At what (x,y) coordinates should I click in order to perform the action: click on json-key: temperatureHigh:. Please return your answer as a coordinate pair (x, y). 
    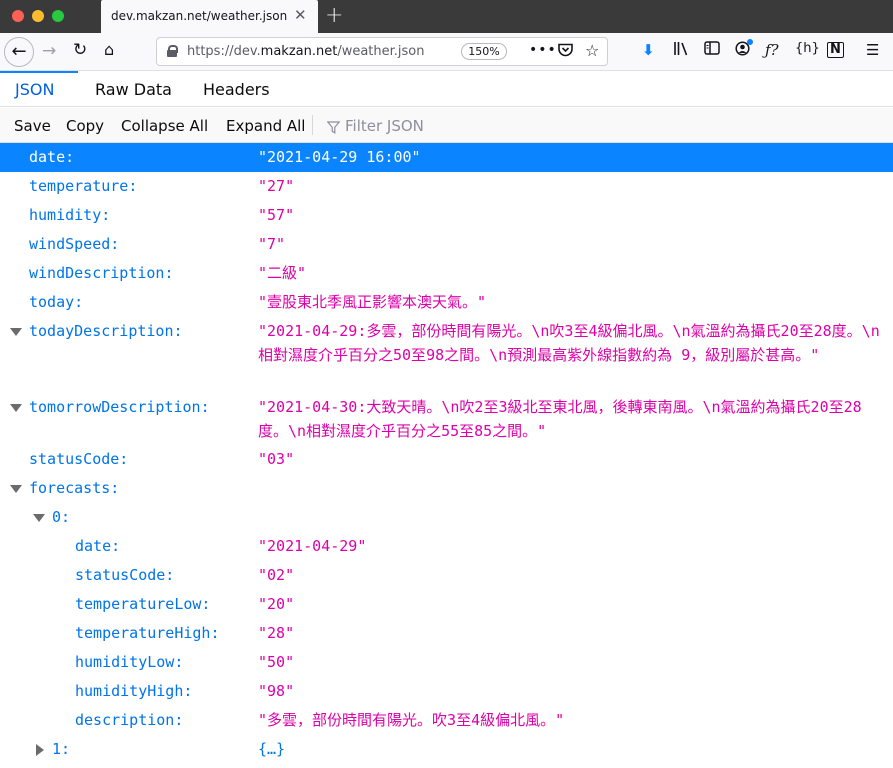
    Looking at the image, I should click on (147, 633).